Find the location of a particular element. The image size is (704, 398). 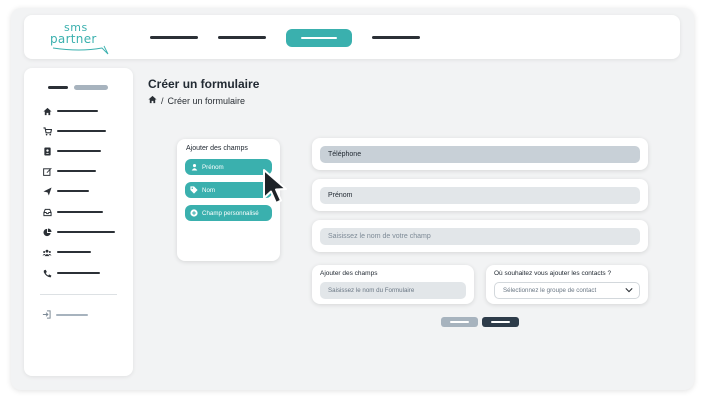

sidebar-item-users is located at coordinates (66, 252).